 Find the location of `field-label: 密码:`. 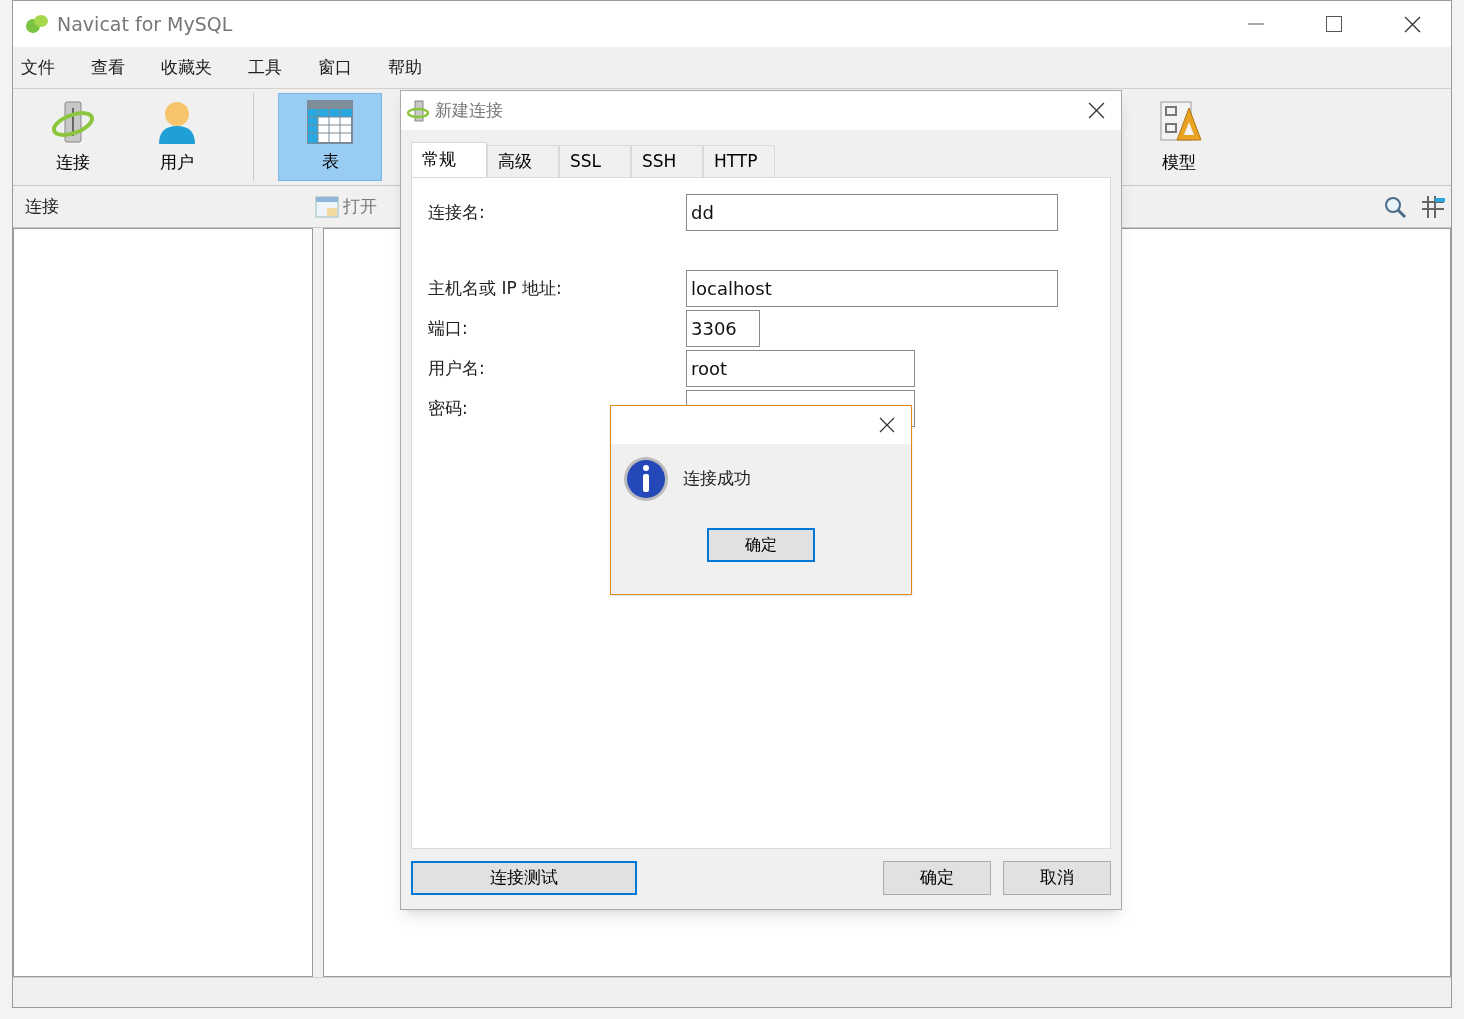

field-label: 密码: is located at coordinates (448, 408).